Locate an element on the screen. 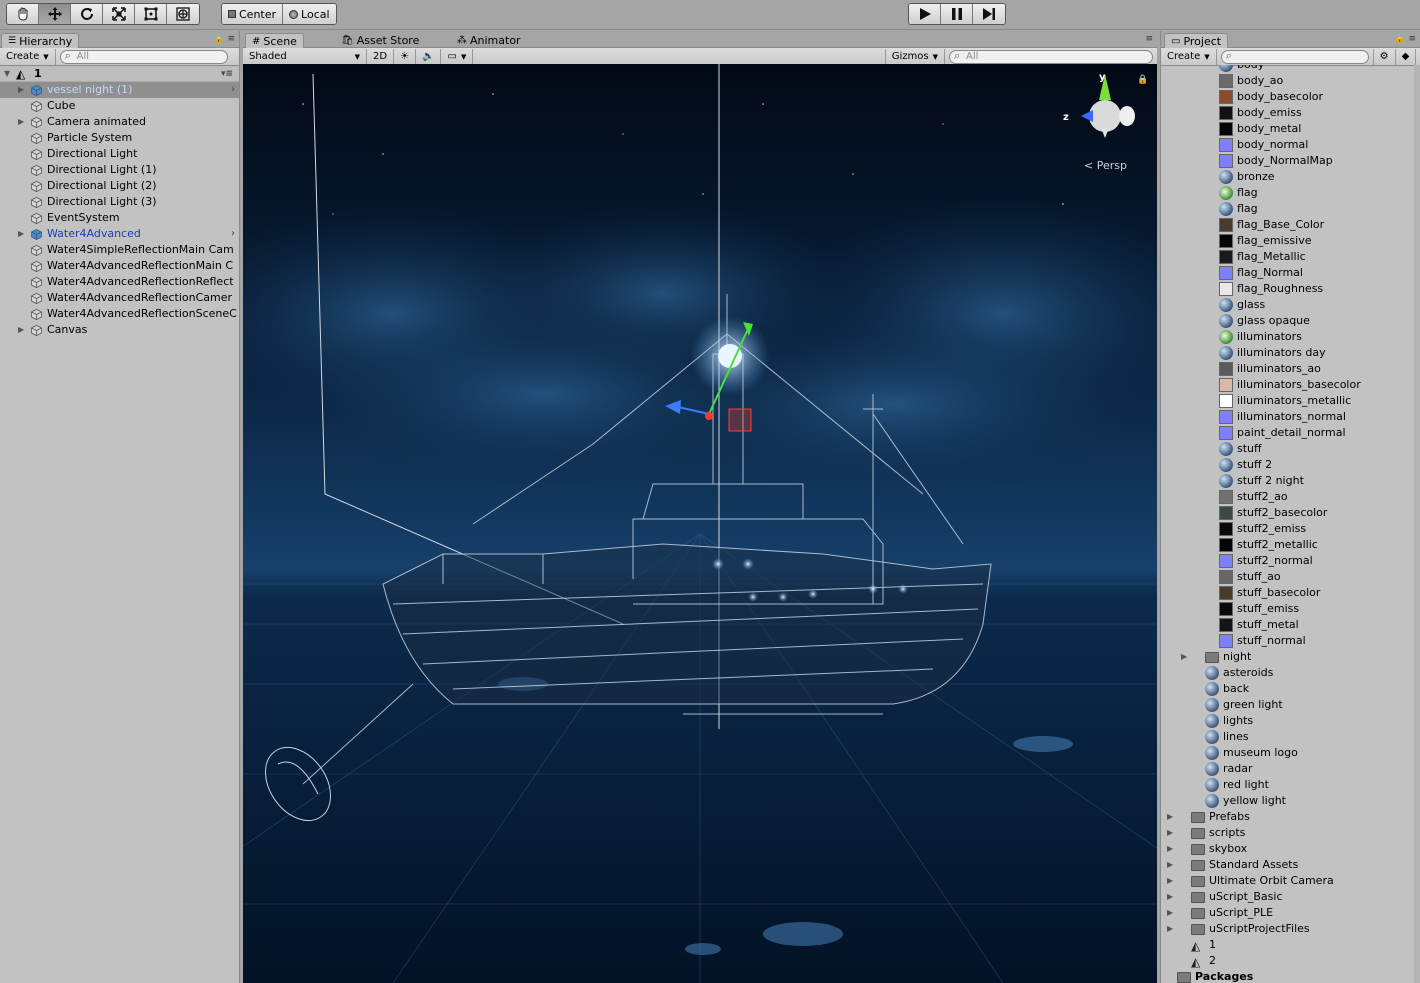 Image resolution: width=1420 pixels, height=983 pixels. tab-hierarchy: ☰ Hierarchy is located at coordinates (40, 40).